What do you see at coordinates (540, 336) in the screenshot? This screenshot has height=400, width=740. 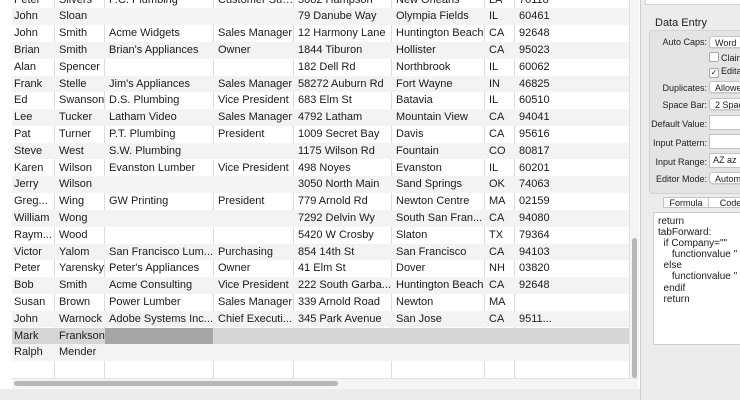 I see `zip-cell` at bounding box center [540, 336].